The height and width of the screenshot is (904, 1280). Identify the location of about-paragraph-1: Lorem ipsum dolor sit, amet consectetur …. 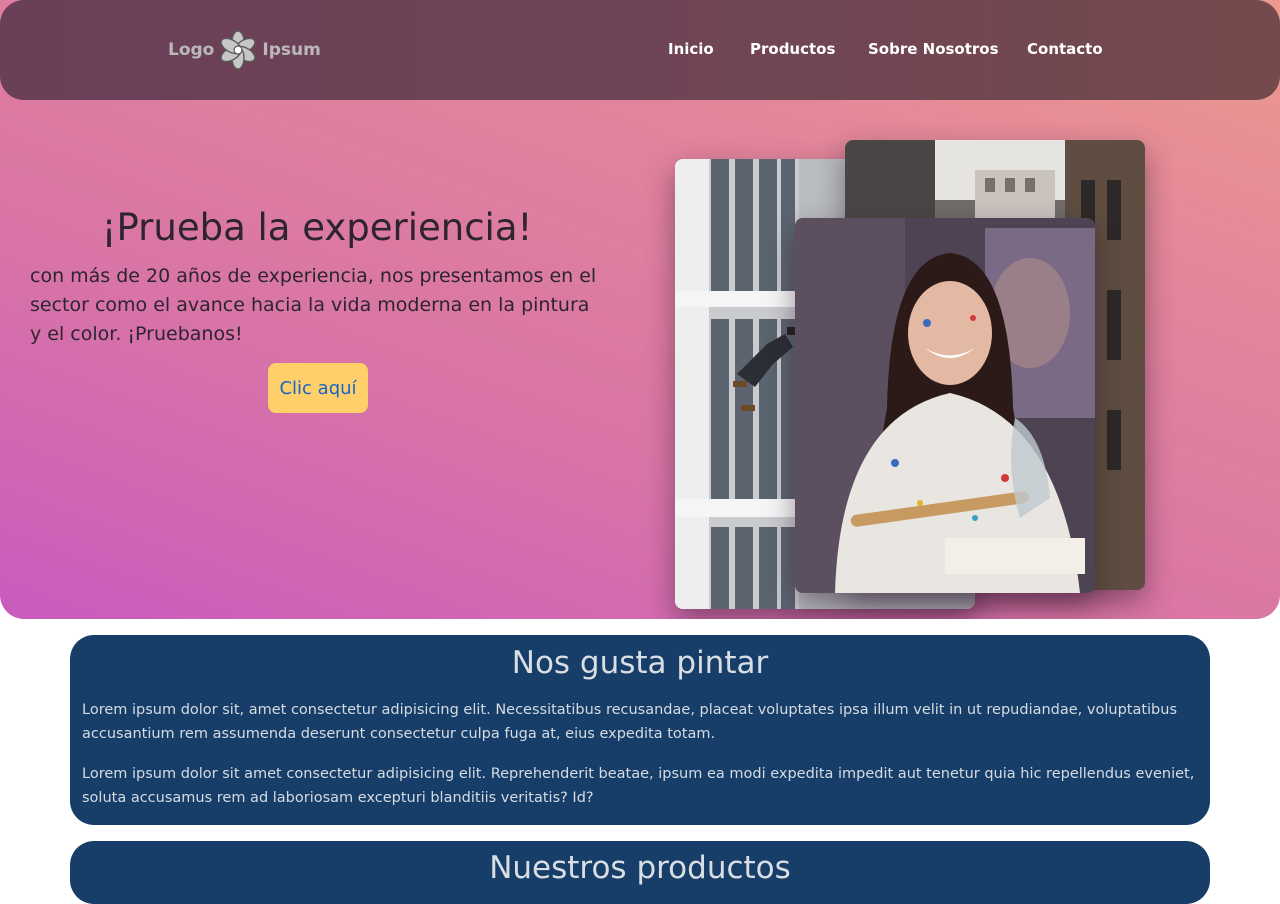
(630, 722).